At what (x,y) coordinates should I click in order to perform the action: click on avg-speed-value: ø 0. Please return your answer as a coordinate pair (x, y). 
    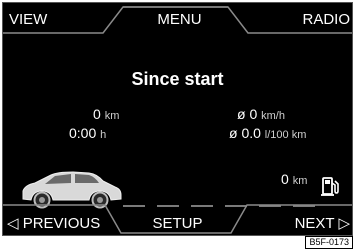
    Looking at the image, I should click on (247, 114).